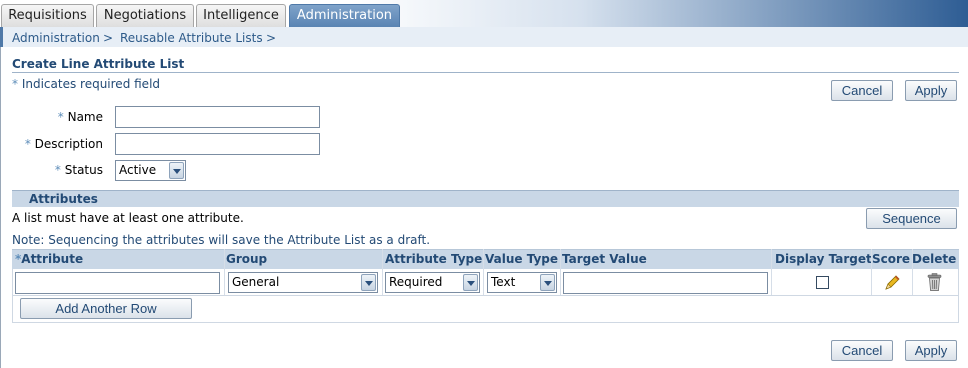  What do you see at coordinates (128, 218) in the screenshot?
I see `min-attribute-note: A list must have at least one attribute.` at bounding box center [128, 218].